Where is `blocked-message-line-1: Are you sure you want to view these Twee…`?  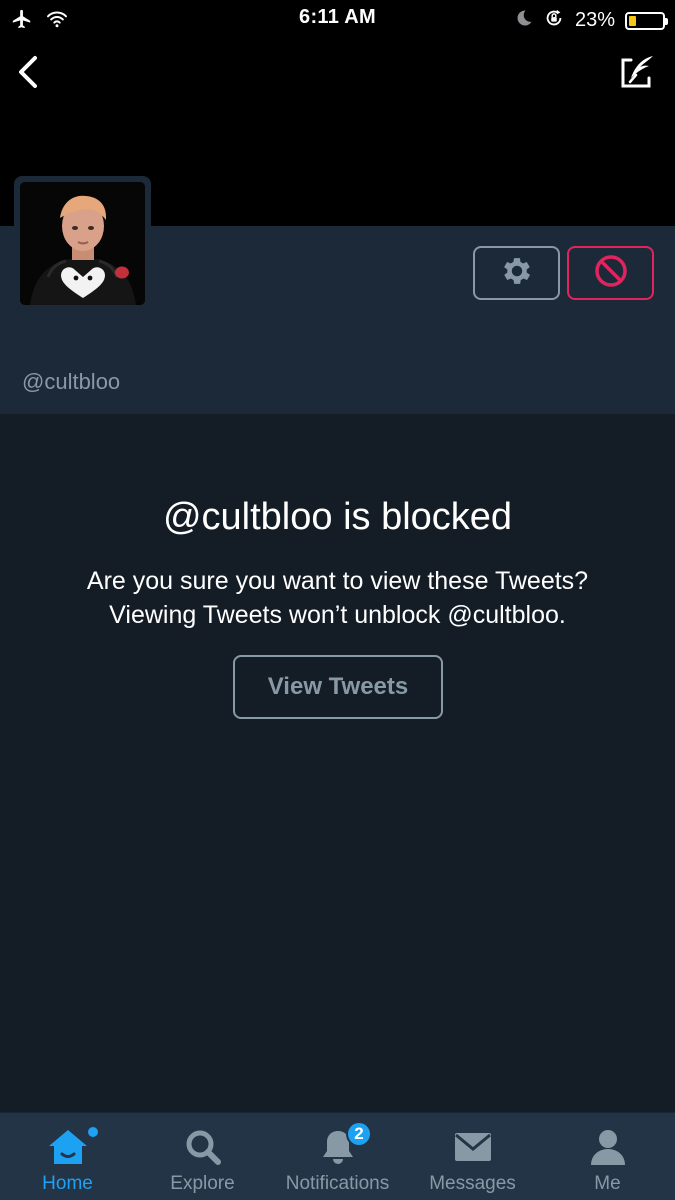 blocked-message-line-1: Are you sure you want to view these Twee… is located at coordinates (337, 581).